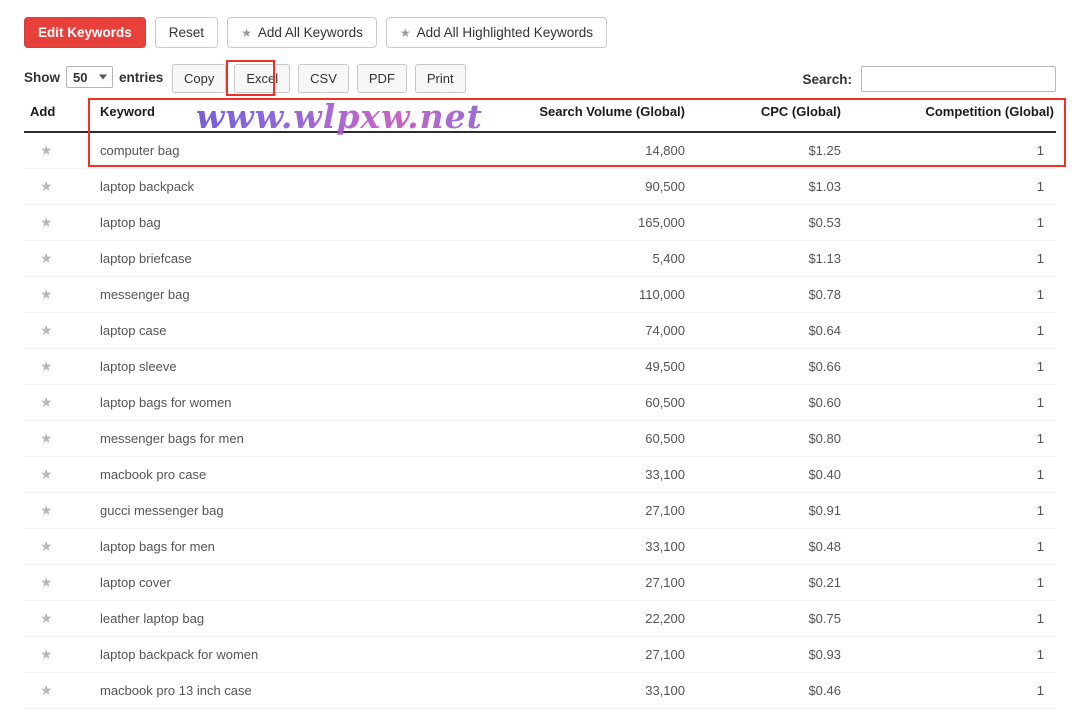 This screenshot has width=1080, height=714. I want to click on edit-keywords-label: Edit Keywords, so click(85, 32).